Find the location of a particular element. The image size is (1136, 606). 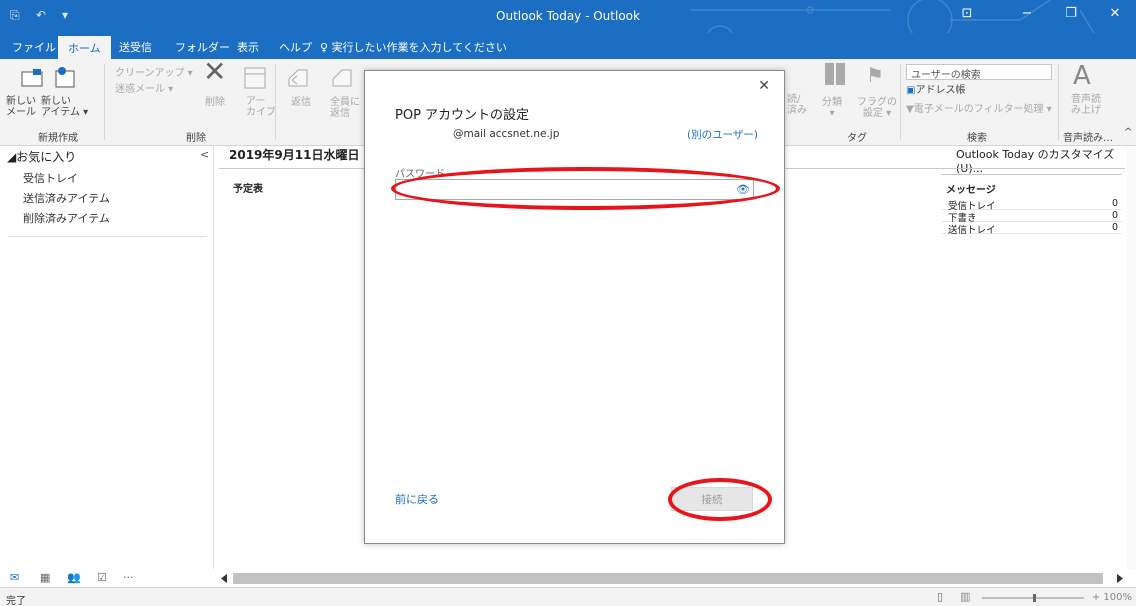

new-items-button: 新しい アイテム ▾ is located at coordinates (64, 107).